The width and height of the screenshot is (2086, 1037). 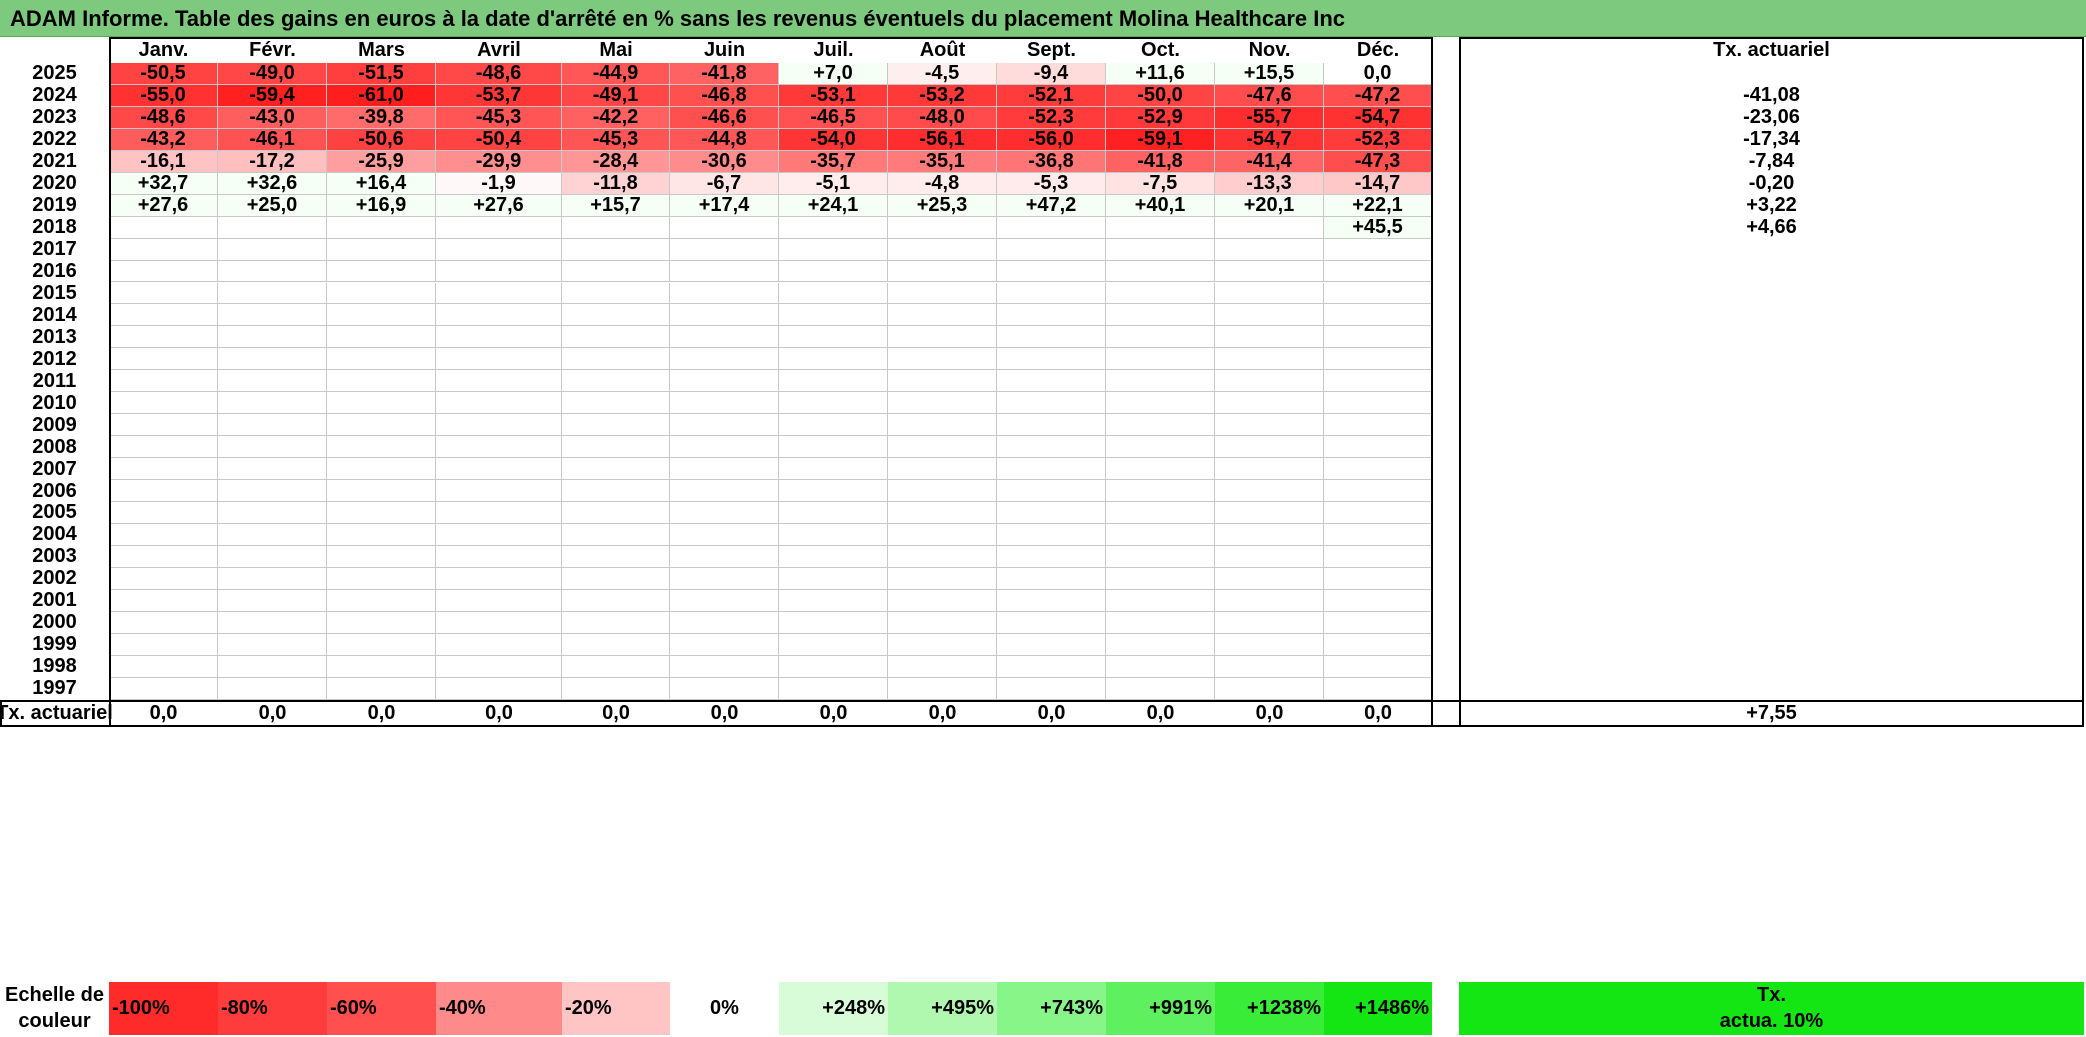 What do you see at coordinates (163, 95) in the screenshot?
I see `table-cell: -55,0` at bounding box center [163, 95].